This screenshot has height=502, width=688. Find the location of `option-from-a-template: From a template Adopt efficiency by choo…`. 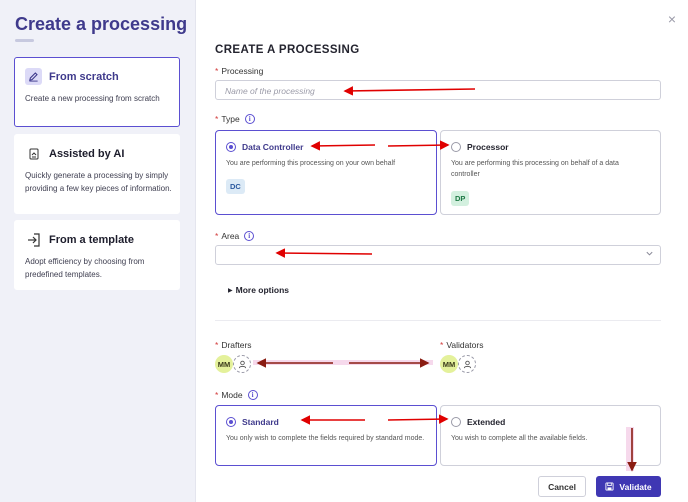

option-from-a-template: From a template Adopt efficiency by choo… is located at coordinates (97, 255).